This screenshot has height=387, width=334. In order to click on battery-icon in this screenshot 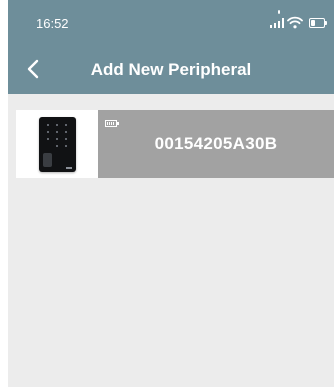, I will do `click(112, 123)`.